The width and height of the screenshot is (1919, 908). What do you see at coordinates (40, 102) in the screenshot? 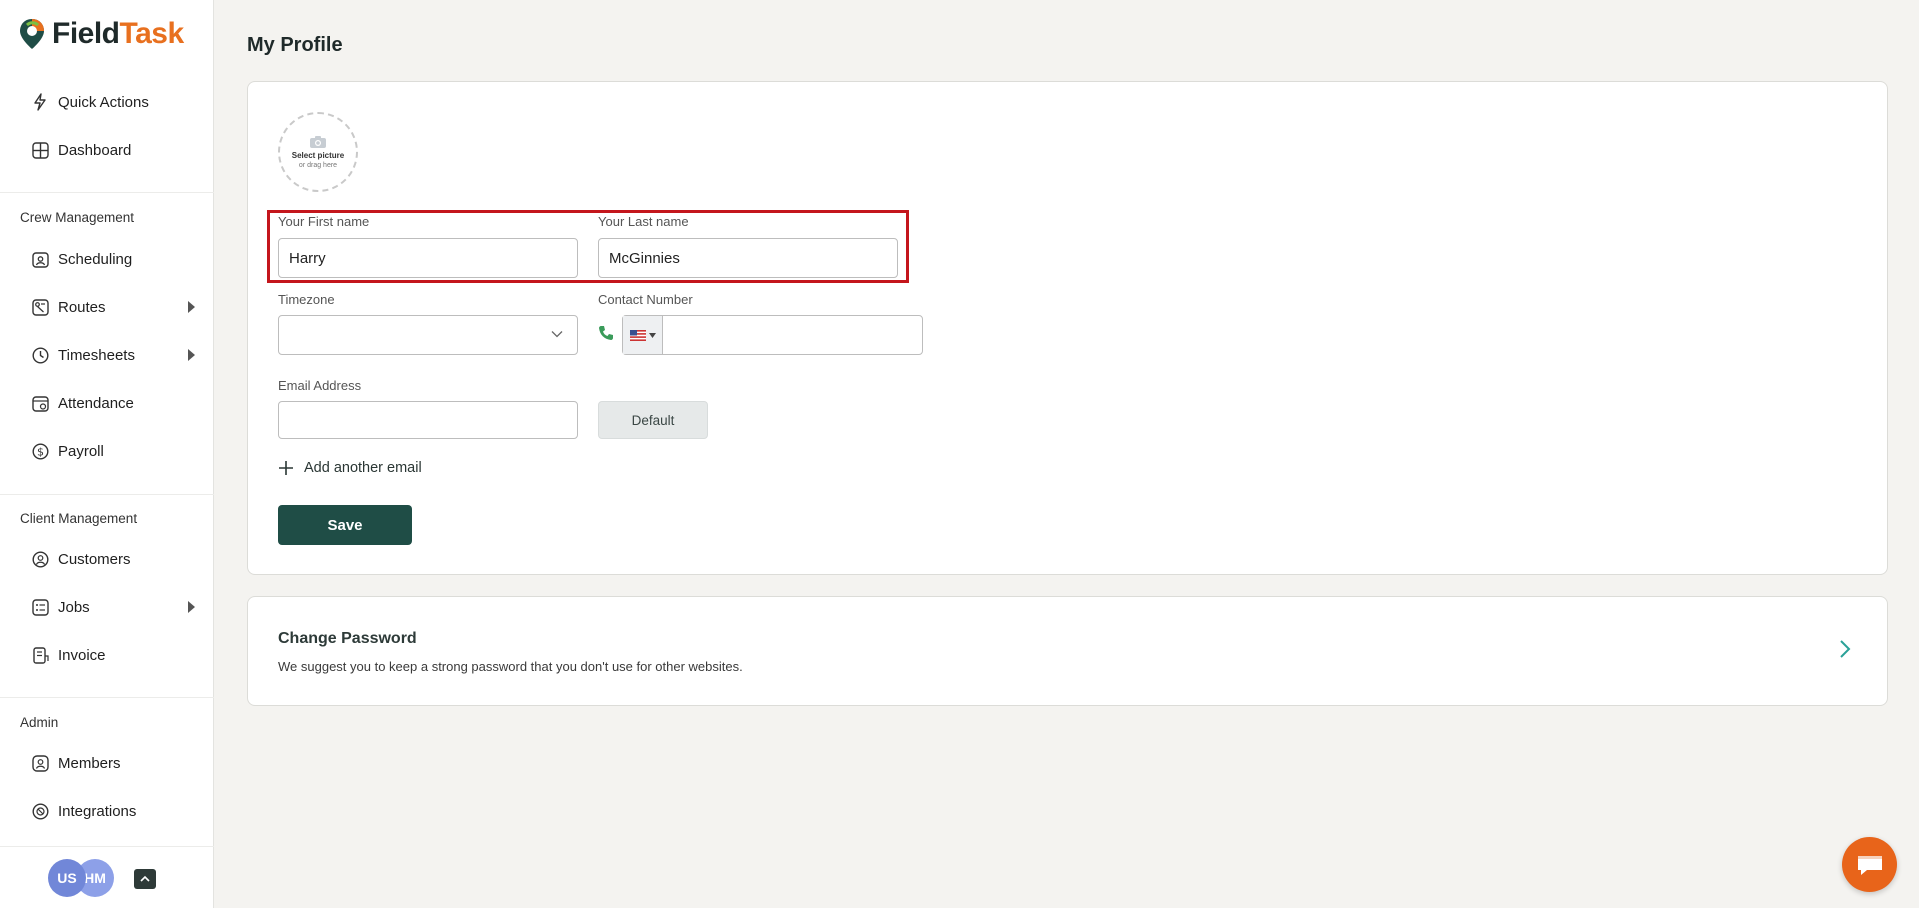
I see `lightning-icon` at bounding box center [40, 102].